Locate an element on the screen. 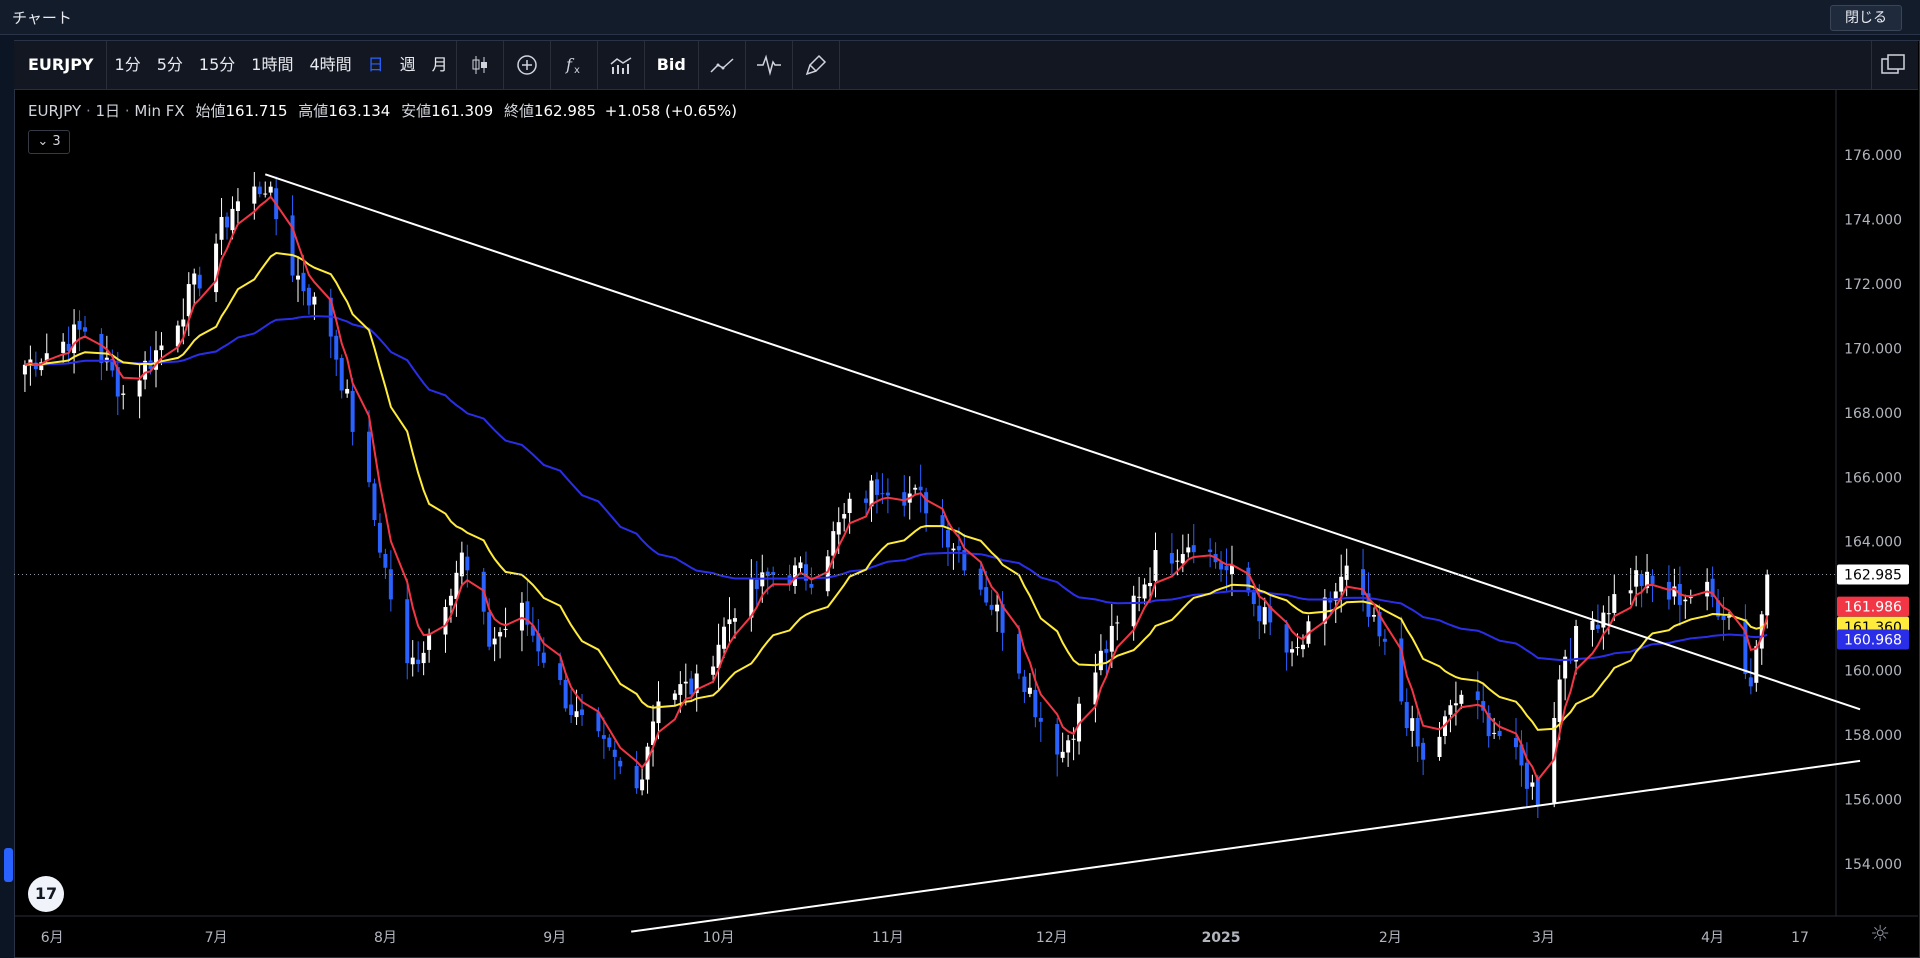 The width and height of the screenshot is (1920, 958). low-label: 安値 is located at coordinates (416, 111).